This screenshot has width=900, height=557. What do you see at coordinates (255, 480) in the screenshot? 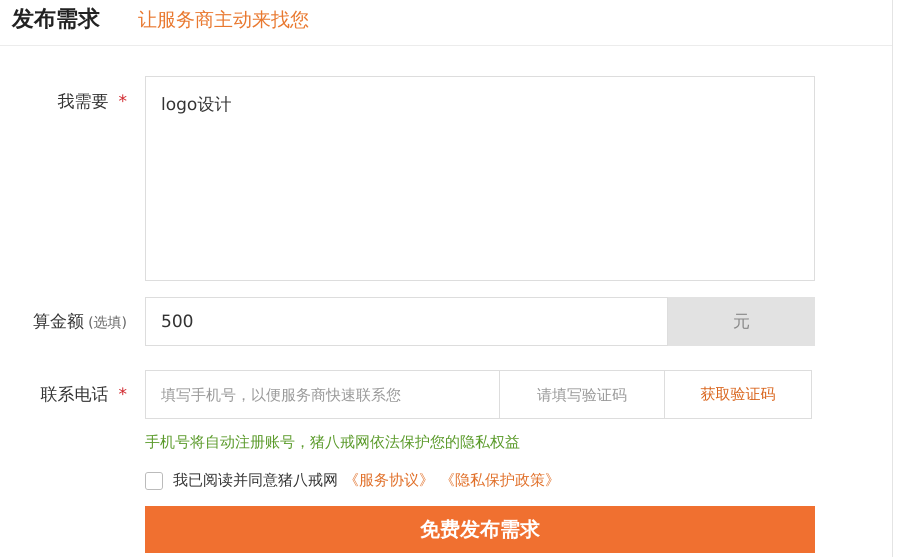
I see `agreement-text: 我已阅读并同意猪八戒网` at bounding box center [255, 480].